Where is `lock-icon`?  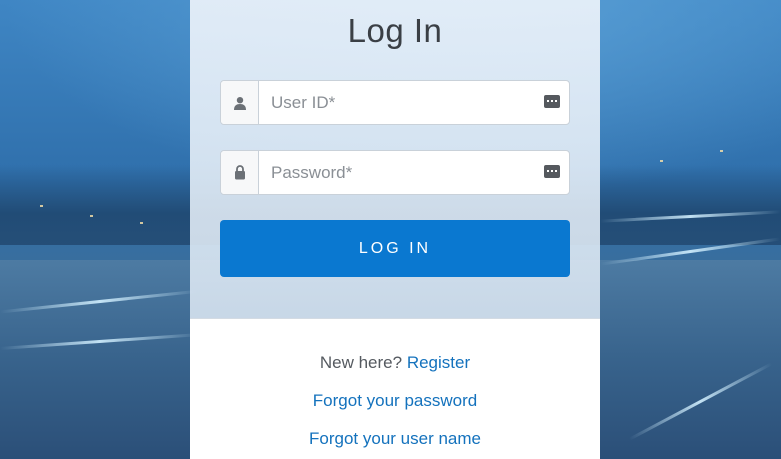
lock-icon is located at coordinates (240, 172).